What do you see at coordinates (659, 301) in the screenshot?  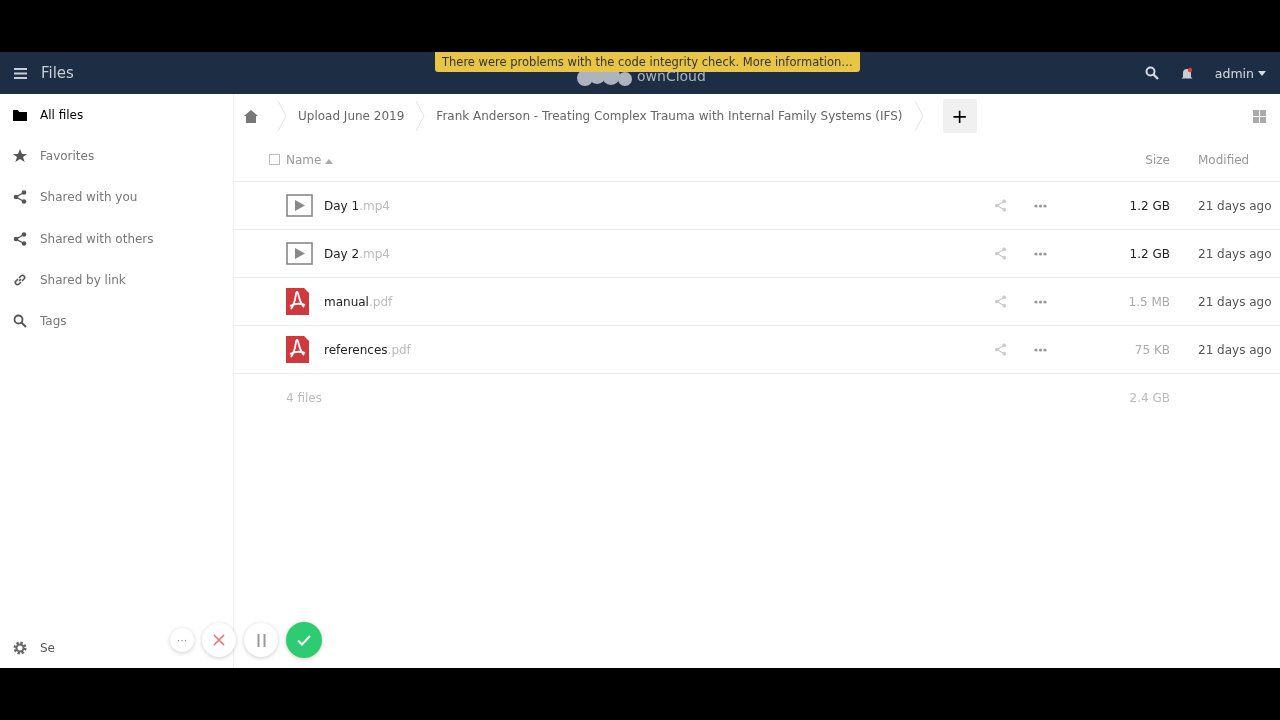 I see `file-name: manual.pdf` at bounding box center [659, 301].